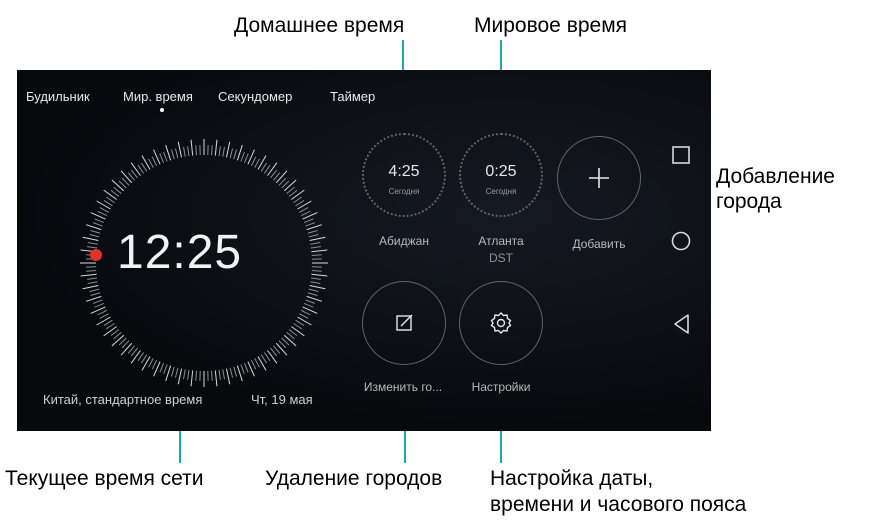 The width and height of the screenshot is (869, 520). Describe the element at coordinates (282, 399) in the screenshot. I see `date-label: Чт, 19 мая` at that location.